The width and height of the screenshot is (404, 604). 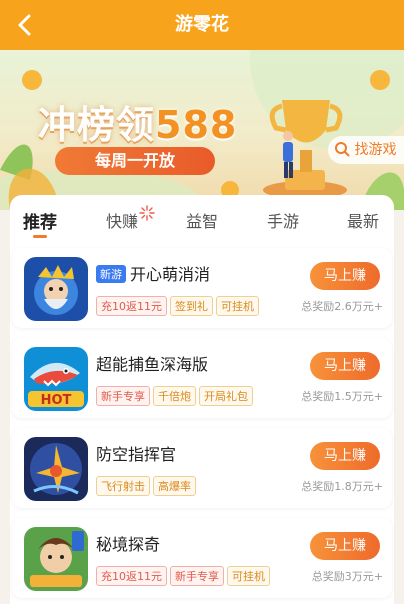 I want to click on tab-puzzle: 益智, so click(x=202, y=220).